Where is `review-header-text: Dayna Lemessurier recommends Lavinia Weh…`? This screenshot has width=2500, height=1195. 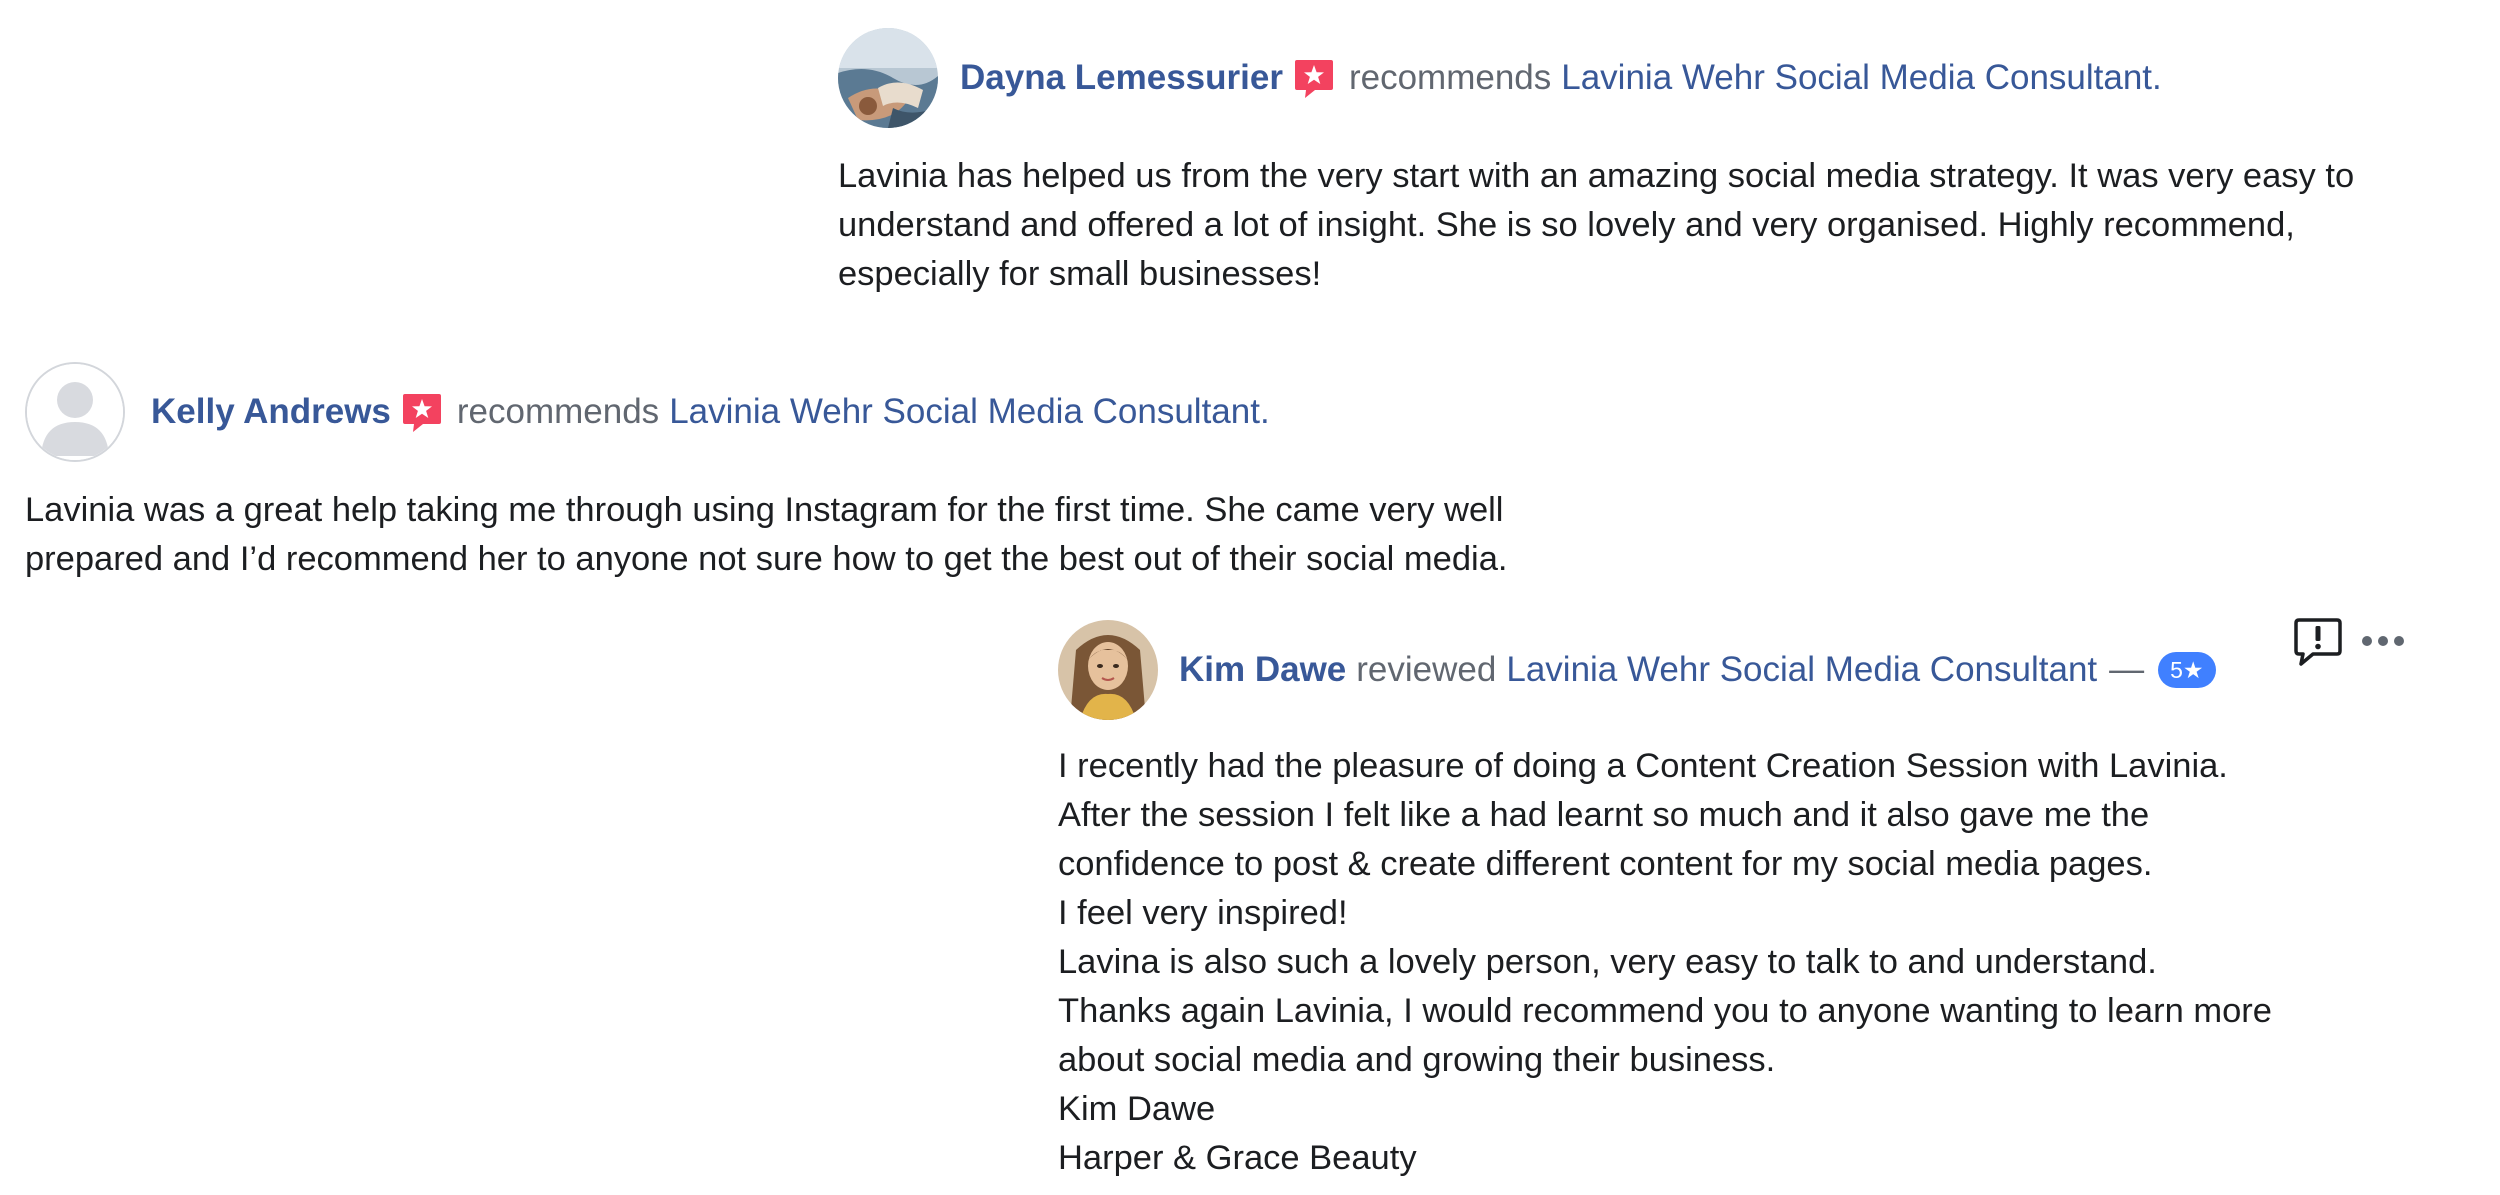 review-header-text: Dayna Lemessurier recommends Lavinia Weh… is located at coordinates (1561, 78).